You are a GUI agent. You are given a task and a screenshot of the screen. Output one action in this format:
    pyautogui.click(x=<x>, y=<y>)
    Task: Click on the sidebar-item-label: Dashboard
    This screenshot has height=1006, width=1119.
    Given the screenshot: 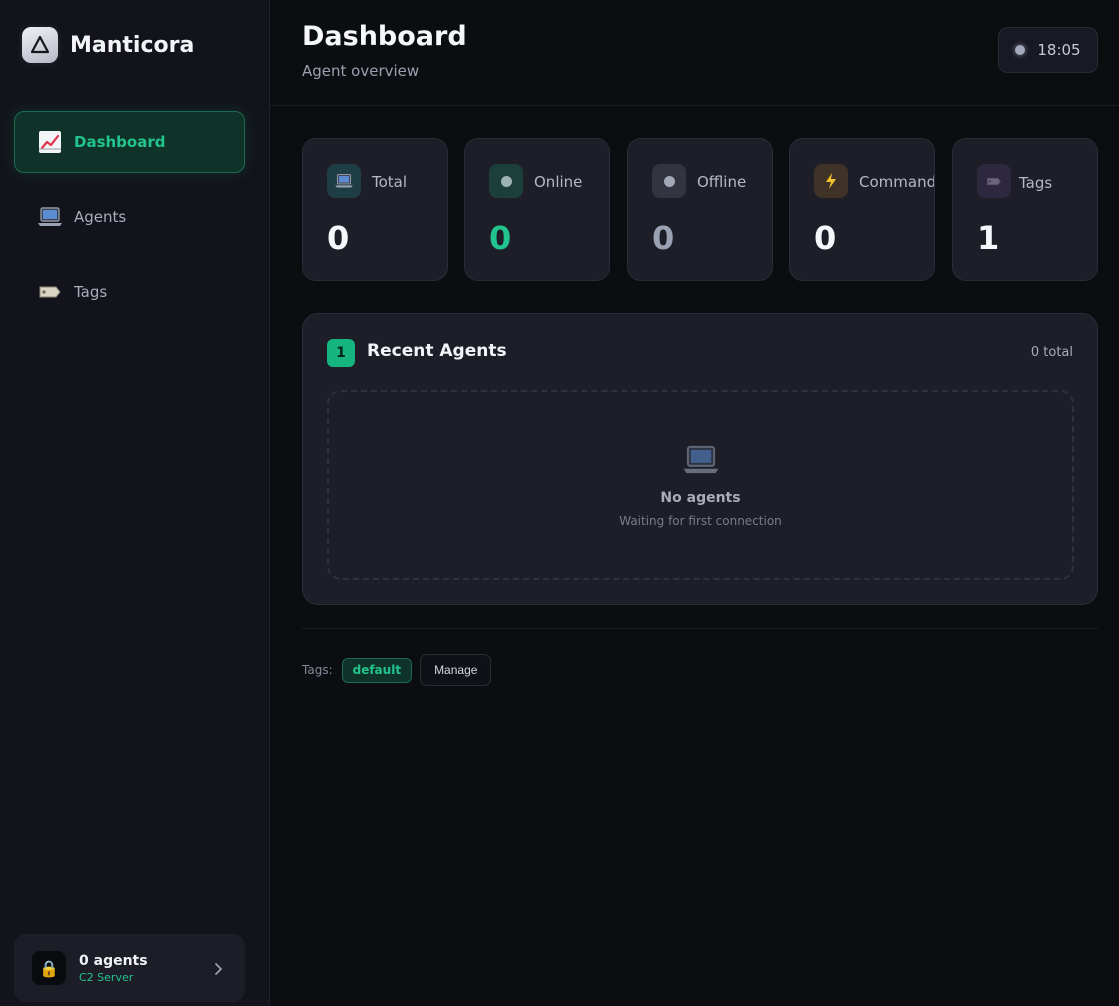 What is the action you would take?
    pyautogui.click(x=120, y=142)
    